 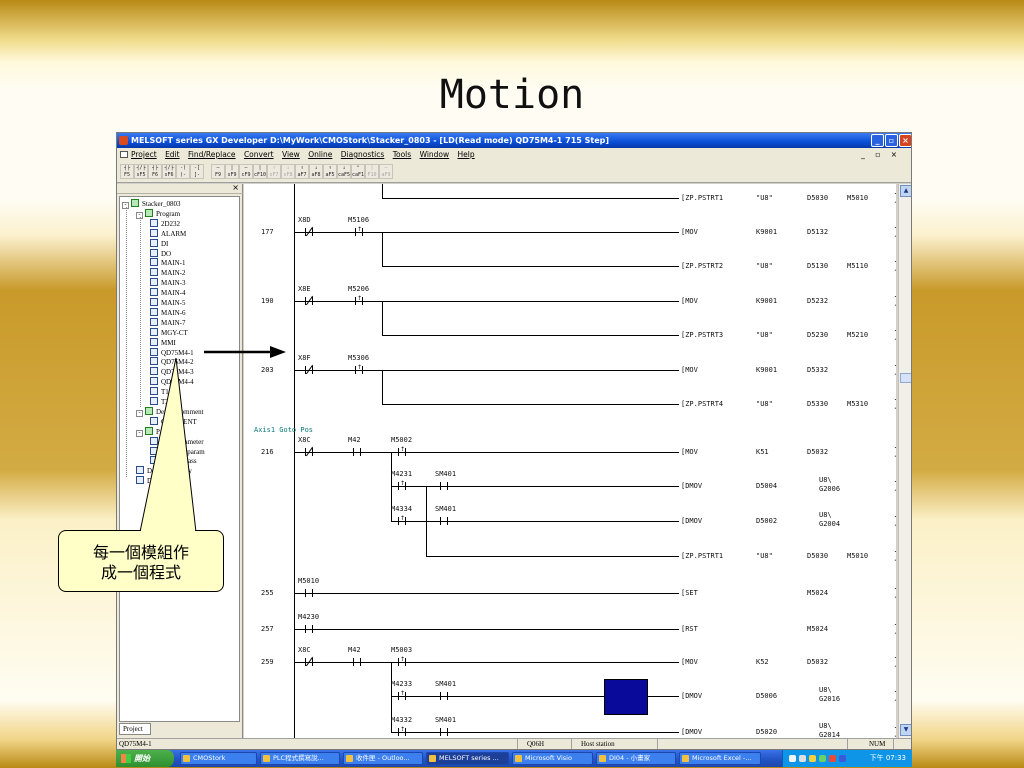 What do you see at coordinates (168, 445) in the screenshot?
I see `callout-pointer` at bounding box center [168, 445].